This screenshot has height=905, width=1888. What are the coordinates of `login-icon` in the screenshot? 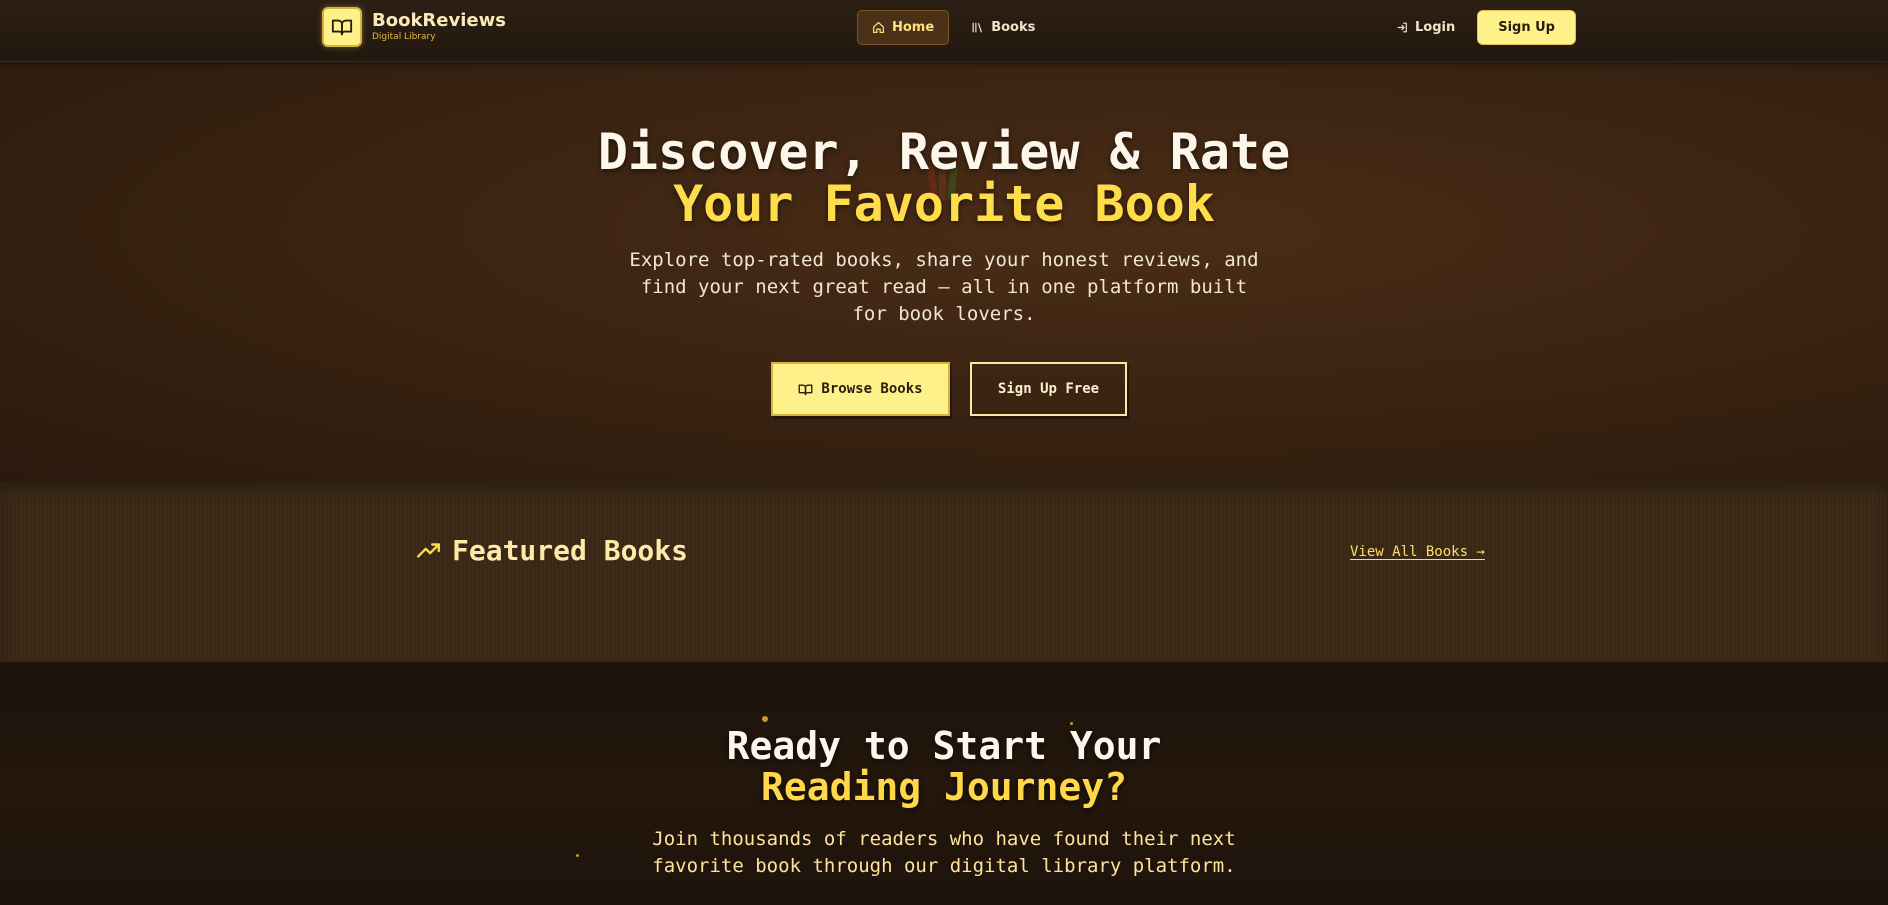 It's located at (1402, 27).